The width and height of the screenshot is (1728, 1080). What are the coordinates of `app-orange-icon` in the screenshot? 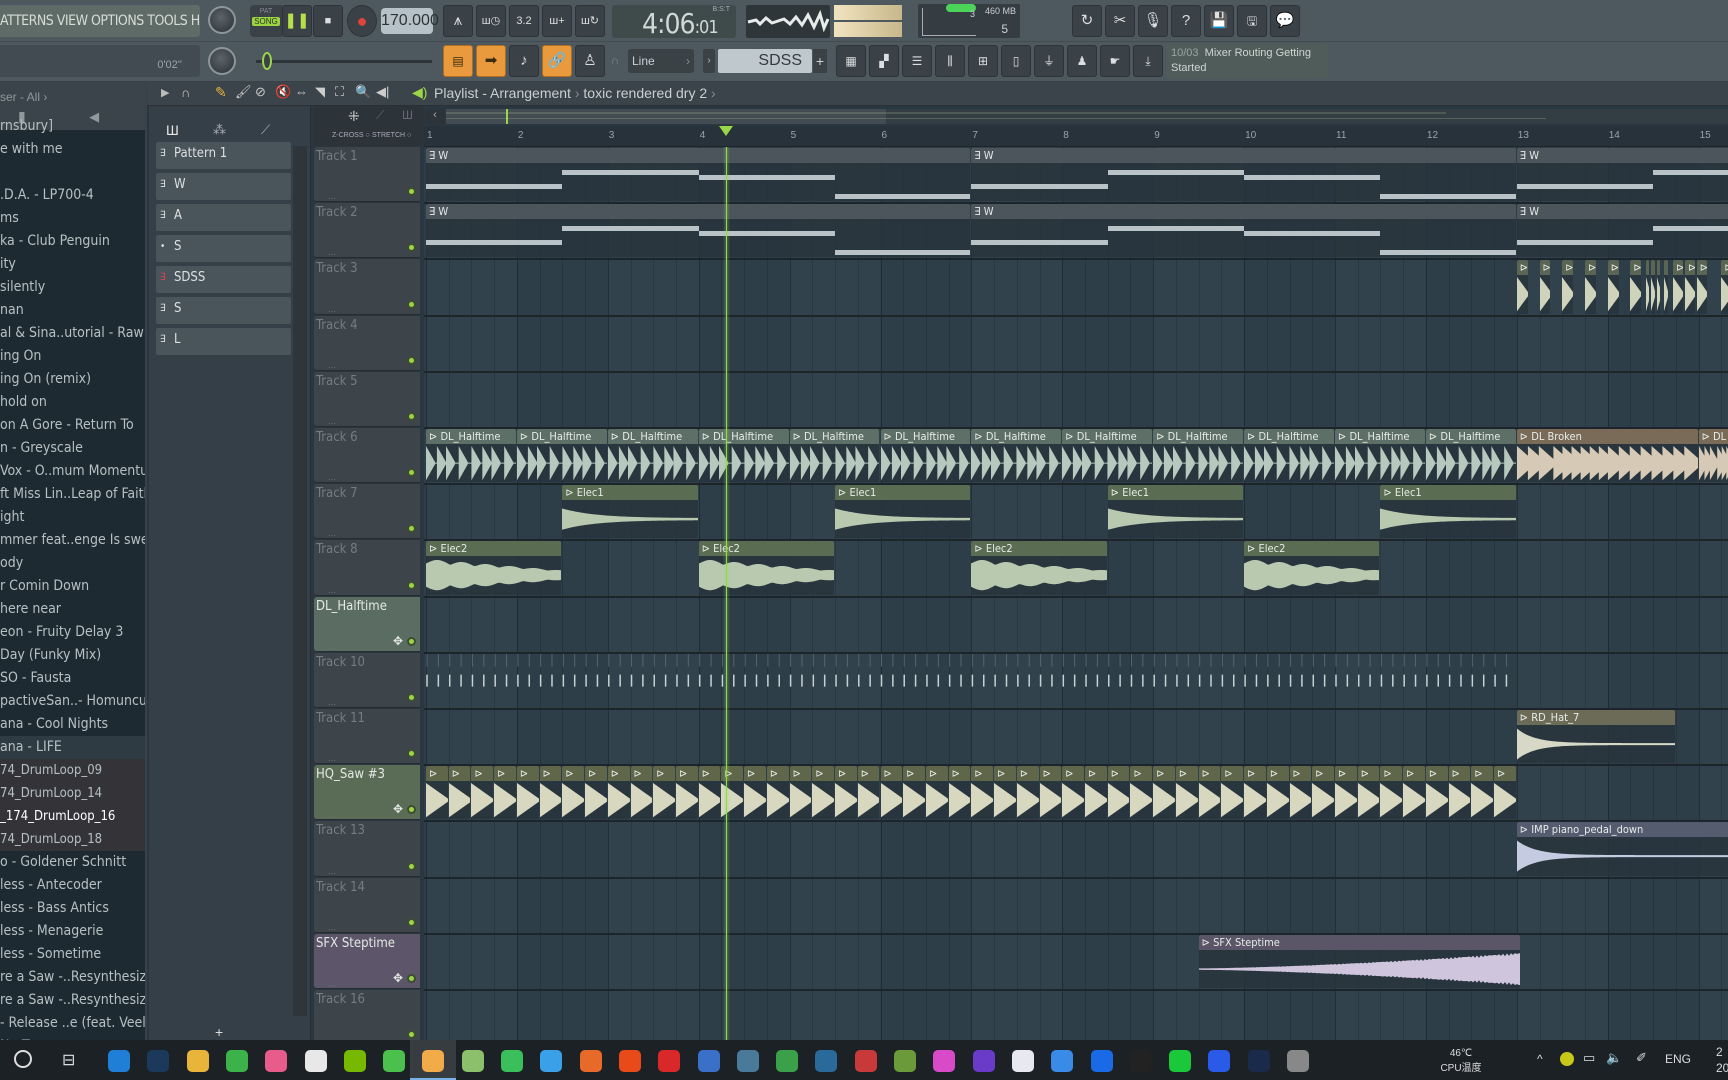 It's located at (629, 1061).